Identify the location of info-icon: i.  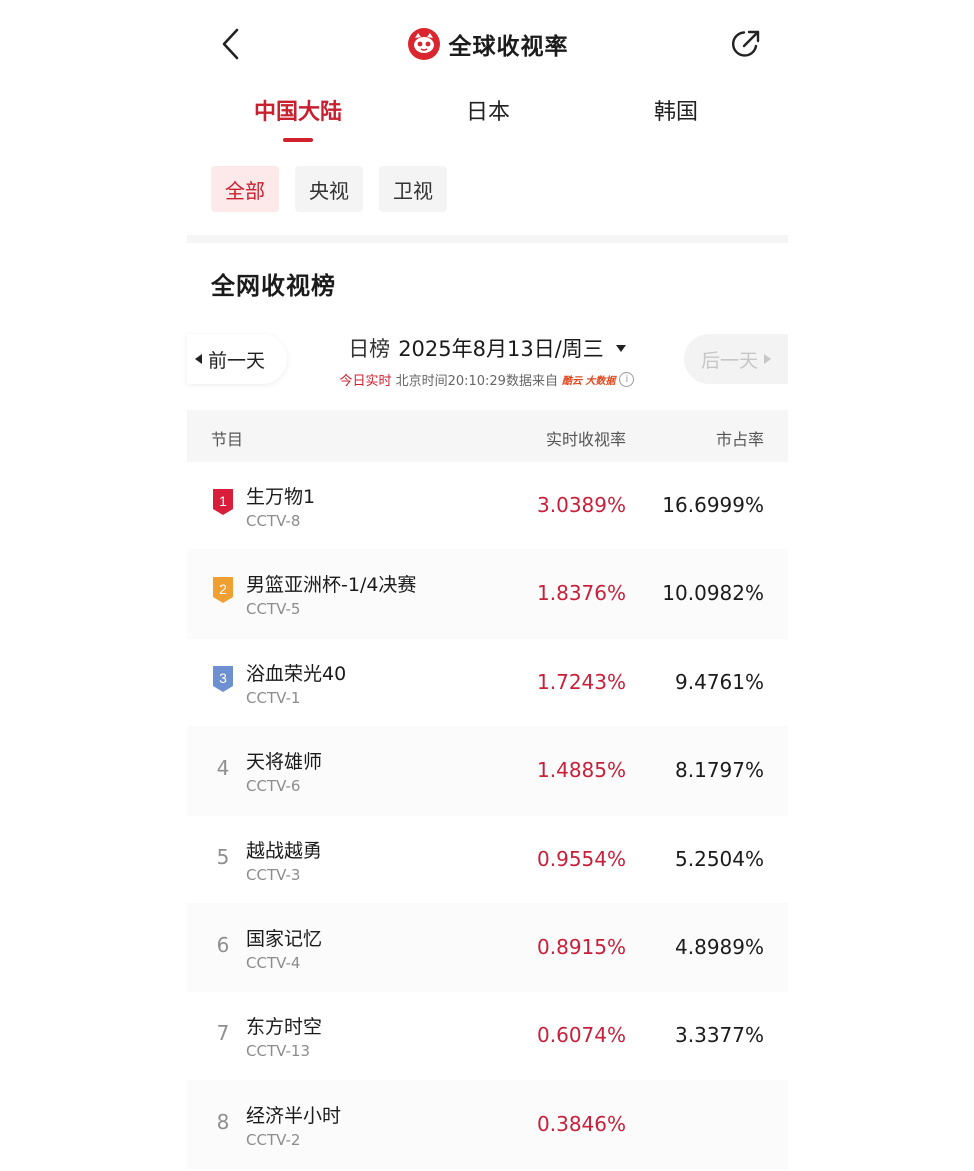
(627, 379).